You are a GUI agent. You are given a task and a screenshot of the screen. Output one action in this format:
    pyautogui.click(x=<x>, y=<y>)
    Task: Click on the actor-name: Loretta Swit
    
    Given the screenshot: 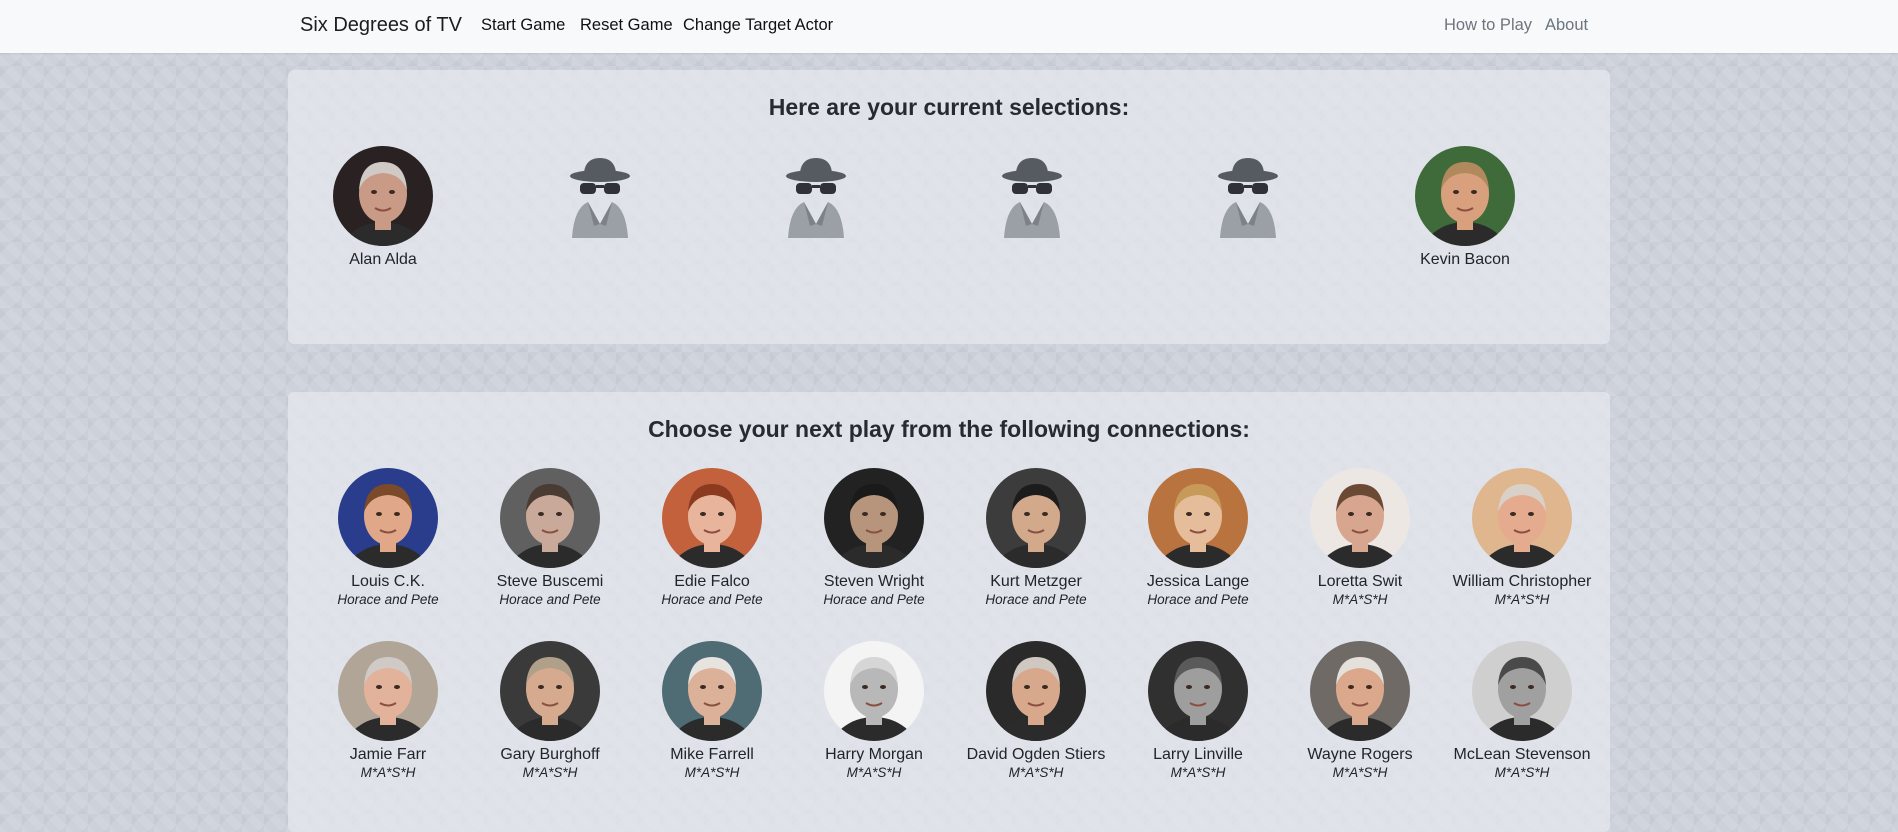 What is the action you would take?
    pyautogui.click(x=1360, y=581)
    